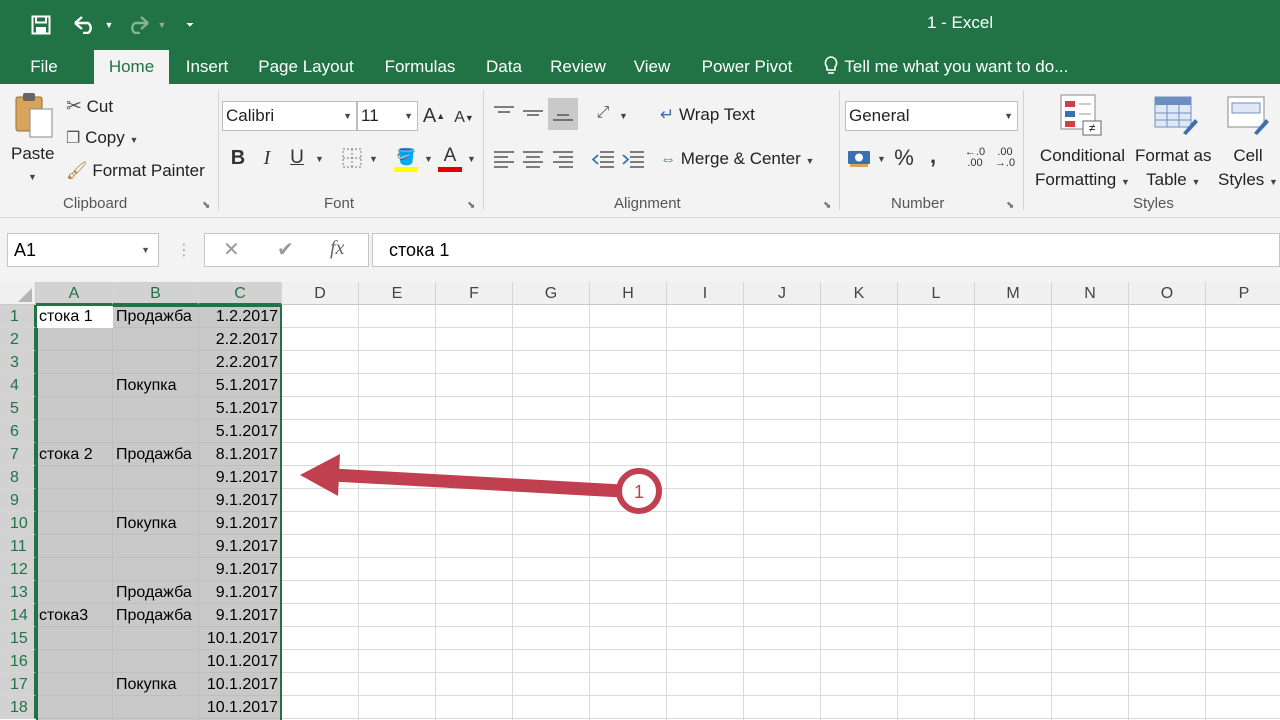  Describe the element at coordinates (1153, 203) in the screenshot. I see `group-label-styles: Styles` at that location.